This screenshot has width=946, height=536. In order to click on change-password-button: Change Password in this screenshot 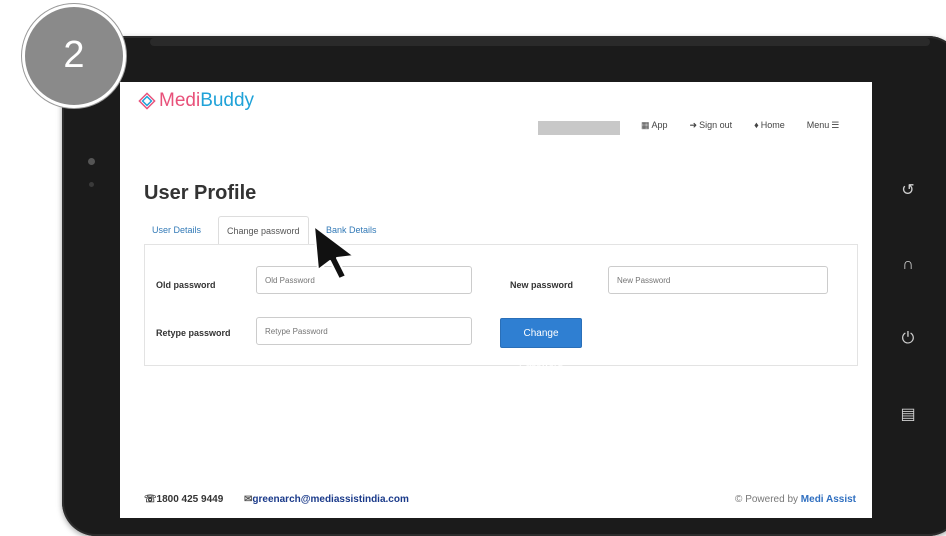, I will do `click(541, 343)`.